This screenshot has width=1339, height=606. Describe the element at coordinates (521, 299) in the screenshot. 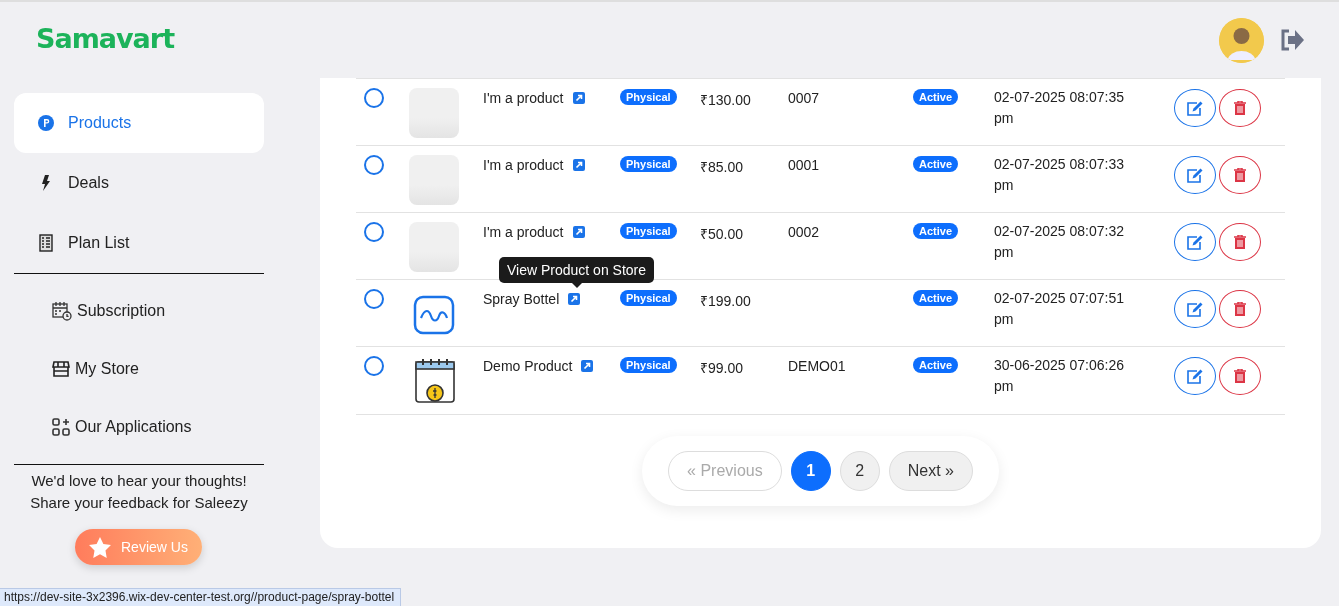

I see `product-name: Spray Bottel` at that location.